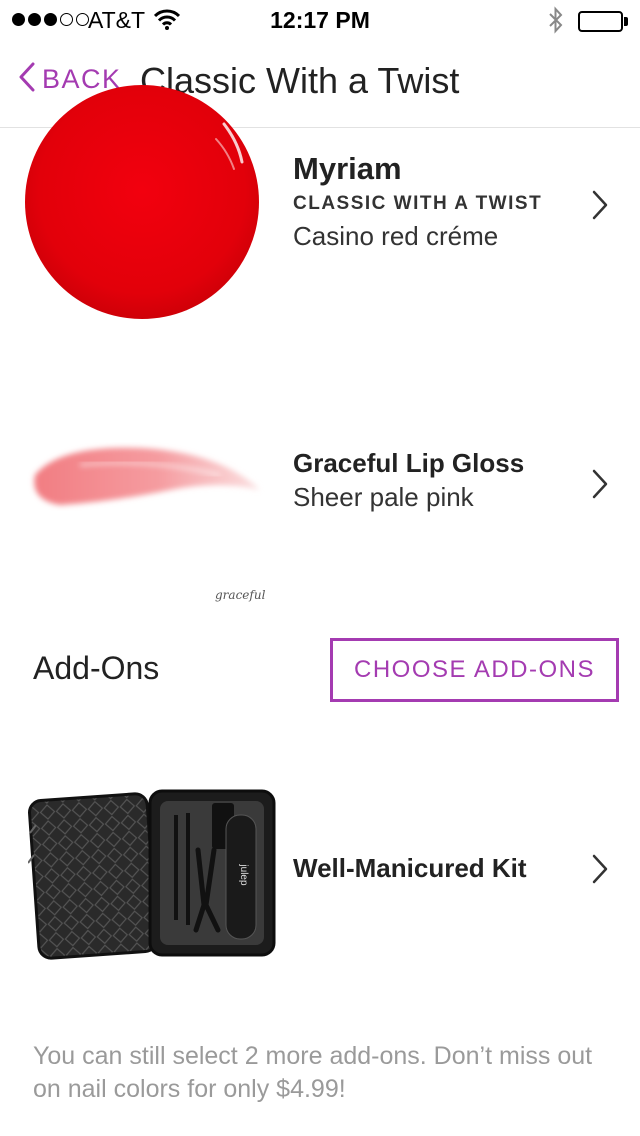 Image resolution: width=640 pixels, height=1136 pixels. What do you see at coordinates (409, 463) in the screenshot?
I see `product-name: Graceful Lip Gloss` at bounding box center [409, 463].